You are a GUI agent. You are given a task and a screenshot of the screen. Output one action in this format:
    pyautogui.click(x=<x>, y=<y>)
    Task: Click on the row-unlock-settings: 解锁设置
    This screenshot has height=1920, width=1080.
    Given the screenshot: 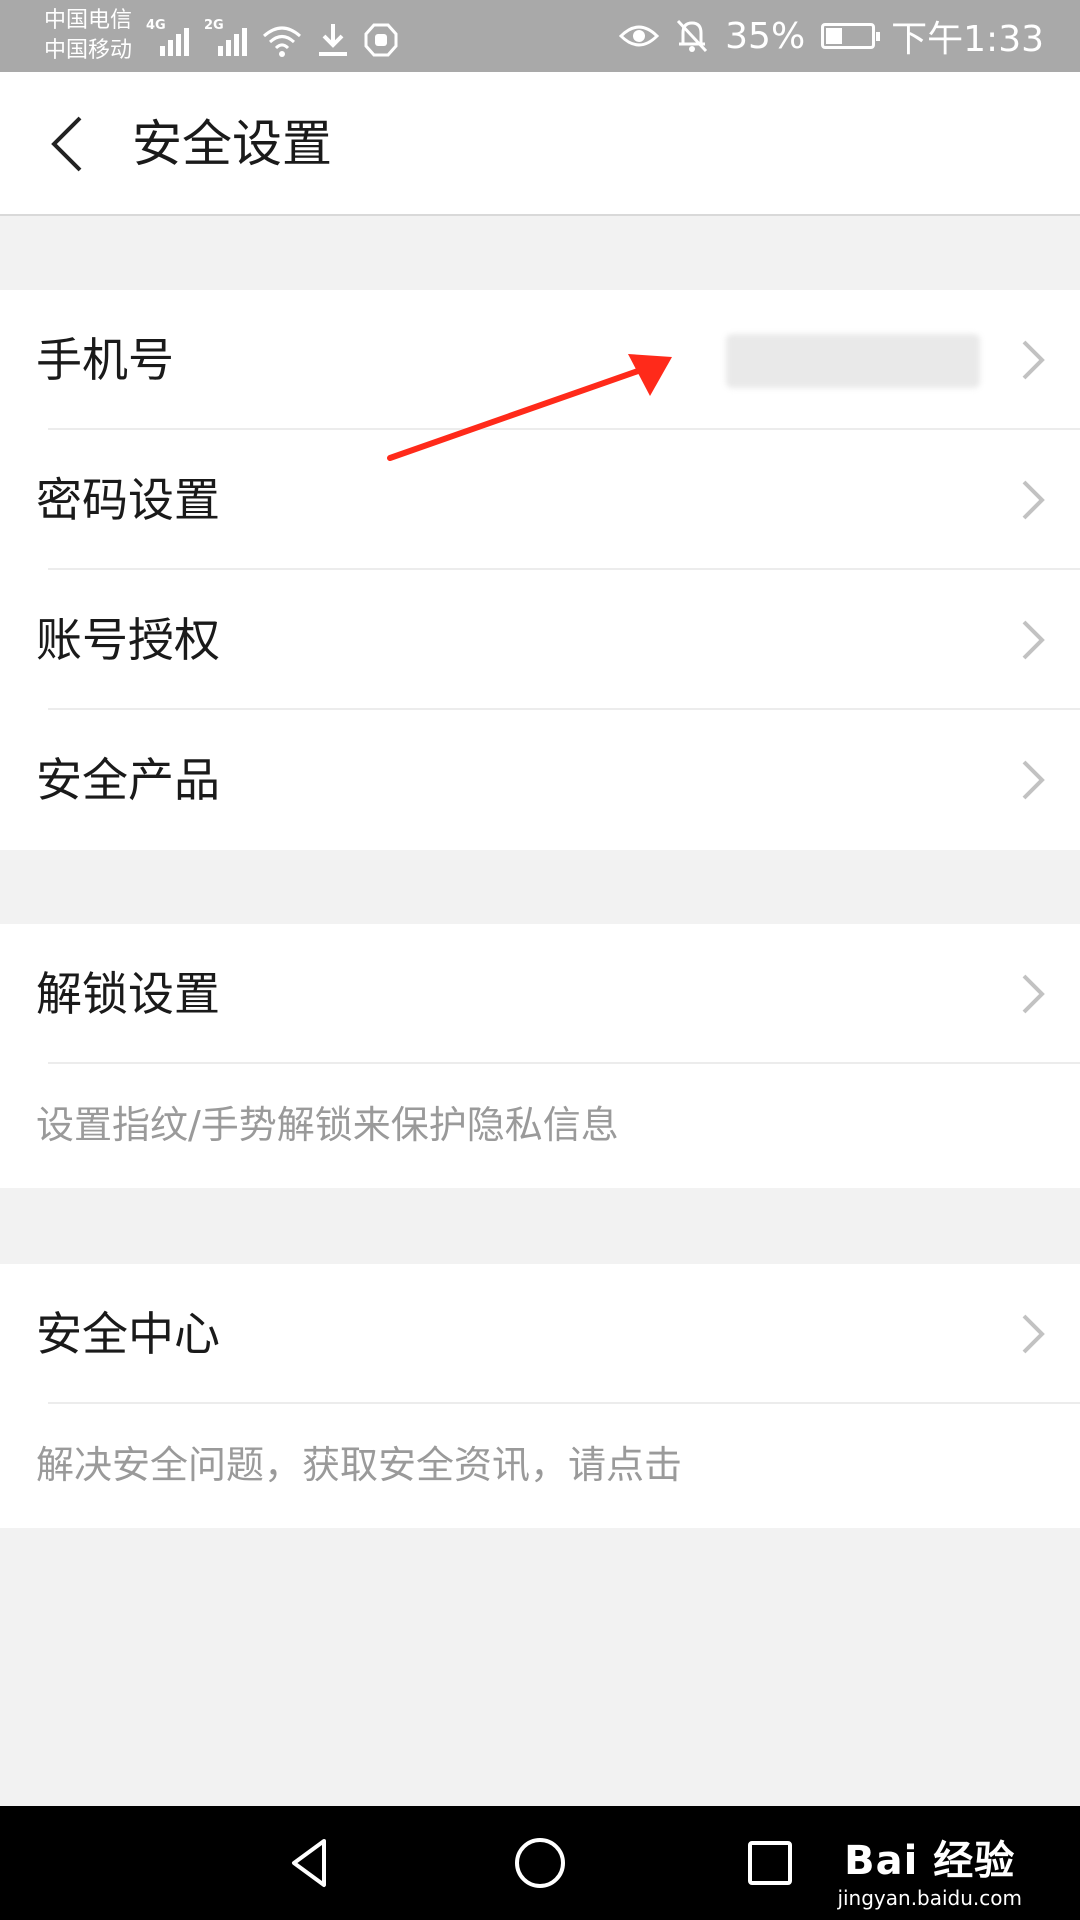 What is the action you would take?
    pyautogui.click(x=540, y=994)
    